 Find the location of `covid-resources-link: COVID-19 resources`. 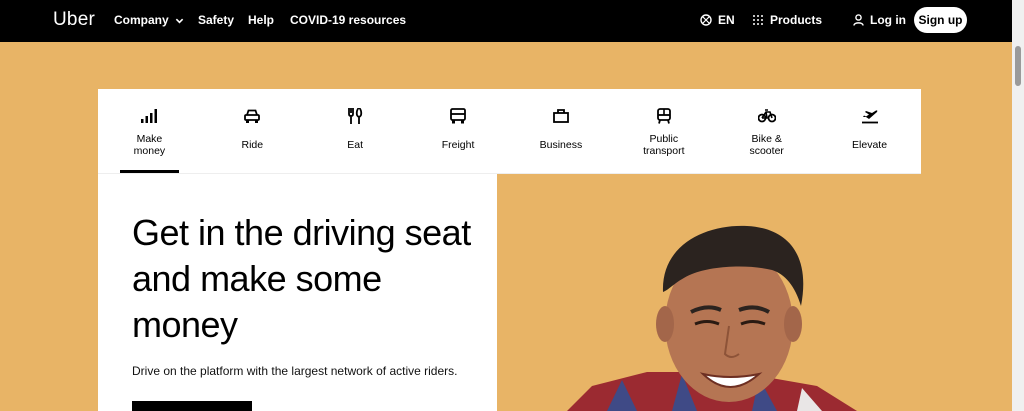

covid-resources-link: COVID-19 resources is located at coordinates (348, 20).